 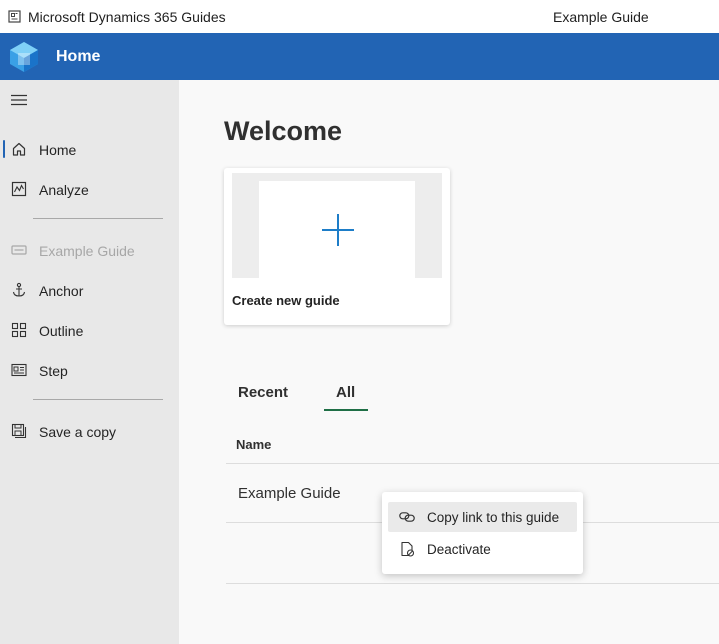 What do you see at coordinates (346, 410) in the screenshot?
I see `active-tab-indicator` at bounding box center [346, 410].